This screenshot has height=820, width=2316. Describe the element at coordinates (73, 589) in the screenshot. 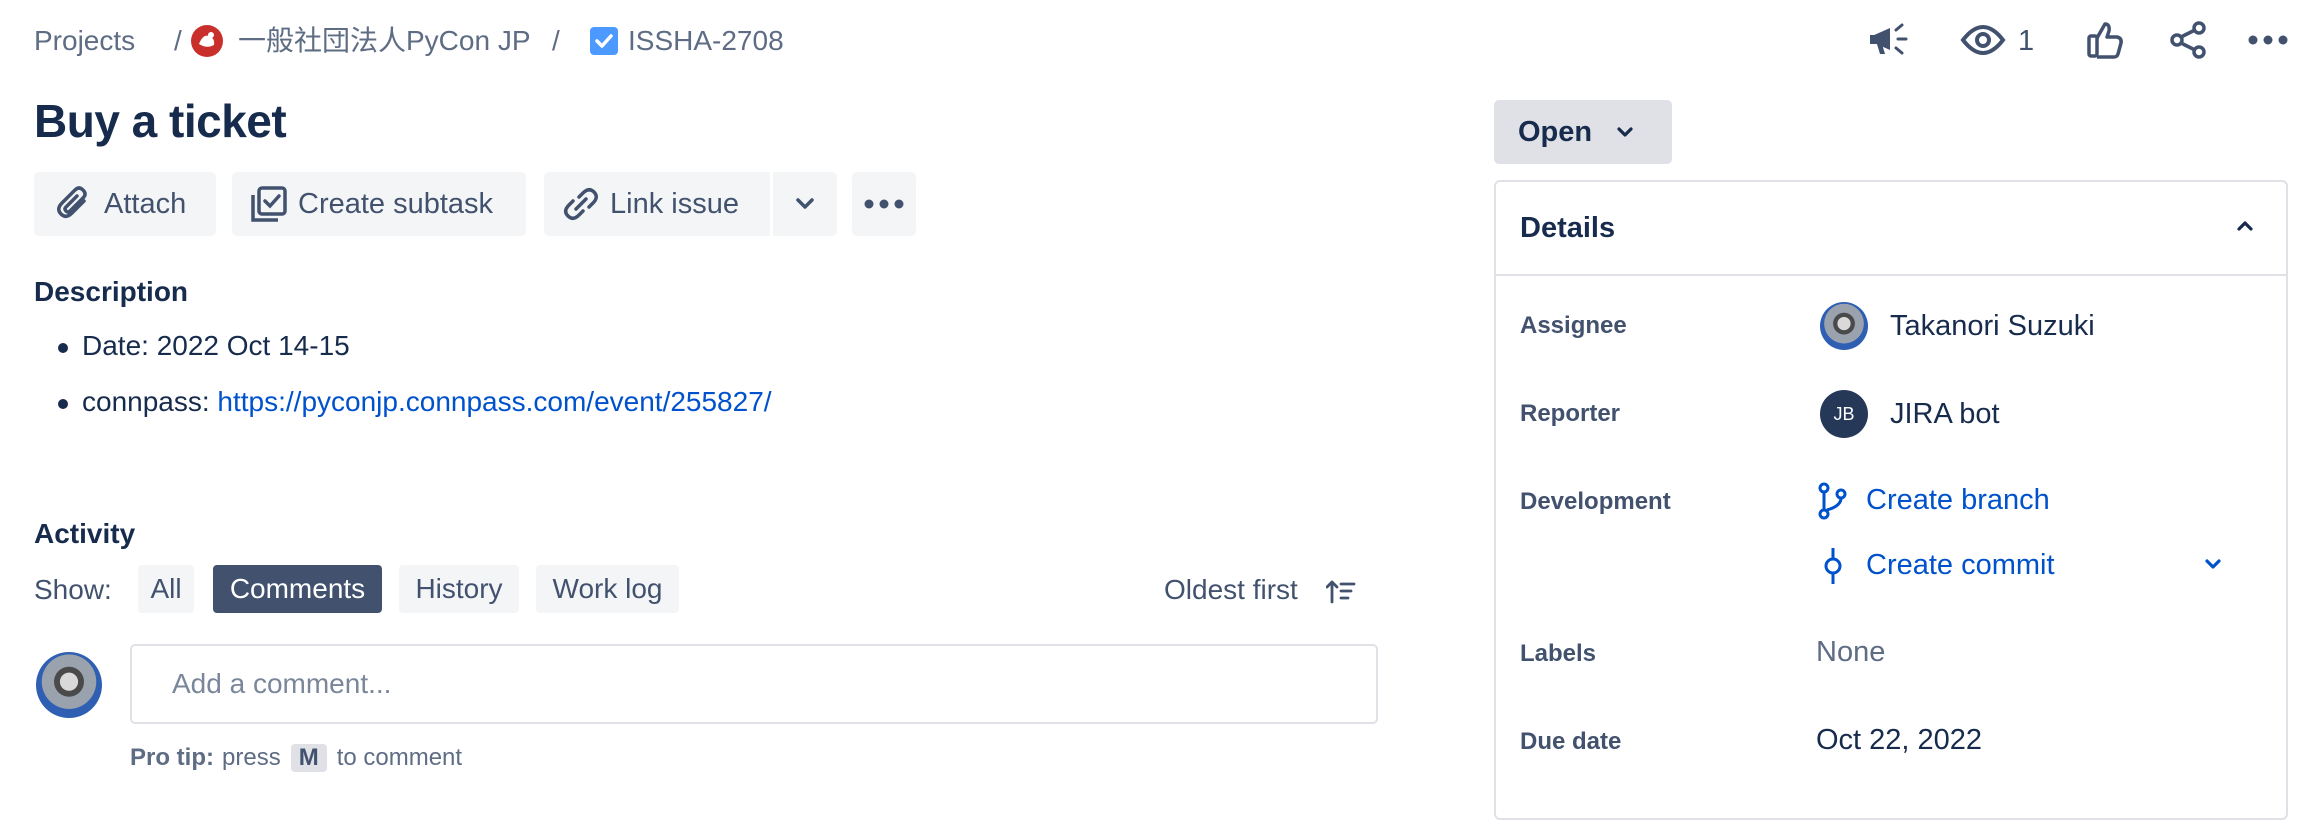

I see `show-label: Show:` at that location.